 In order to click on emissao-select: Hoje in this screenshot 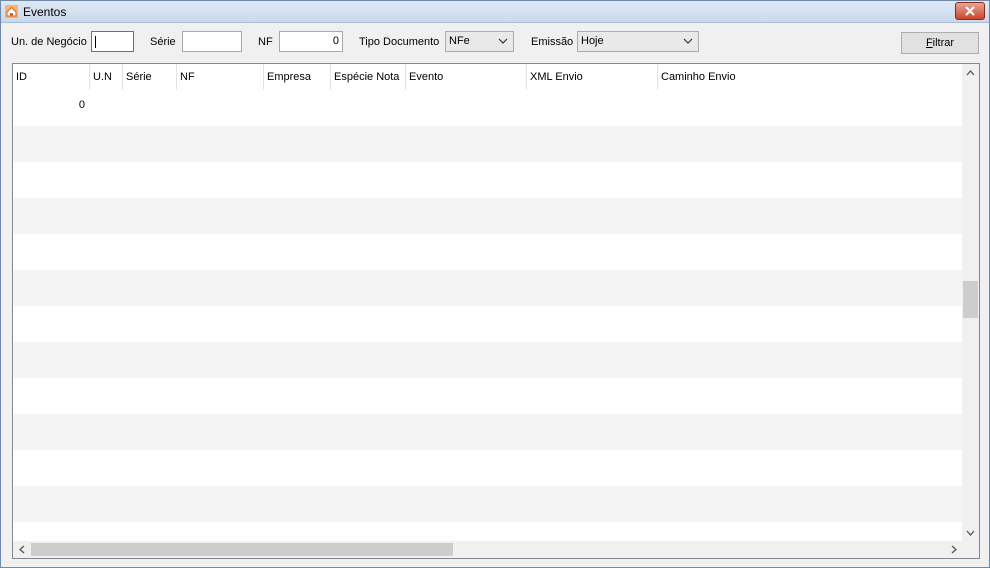, I will do `click(638, 41)`.